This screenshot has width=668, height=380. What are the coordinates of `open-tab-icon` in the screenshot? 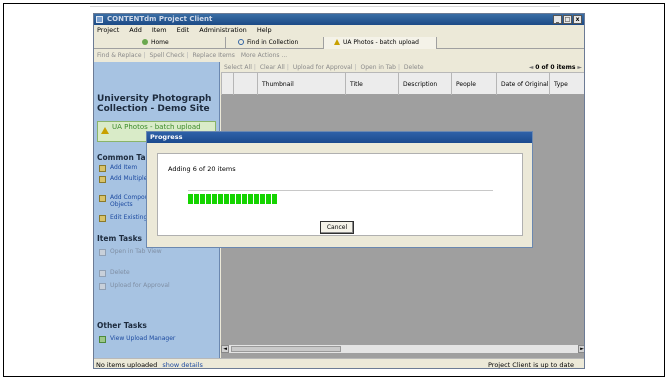 It's located at (102, 252).